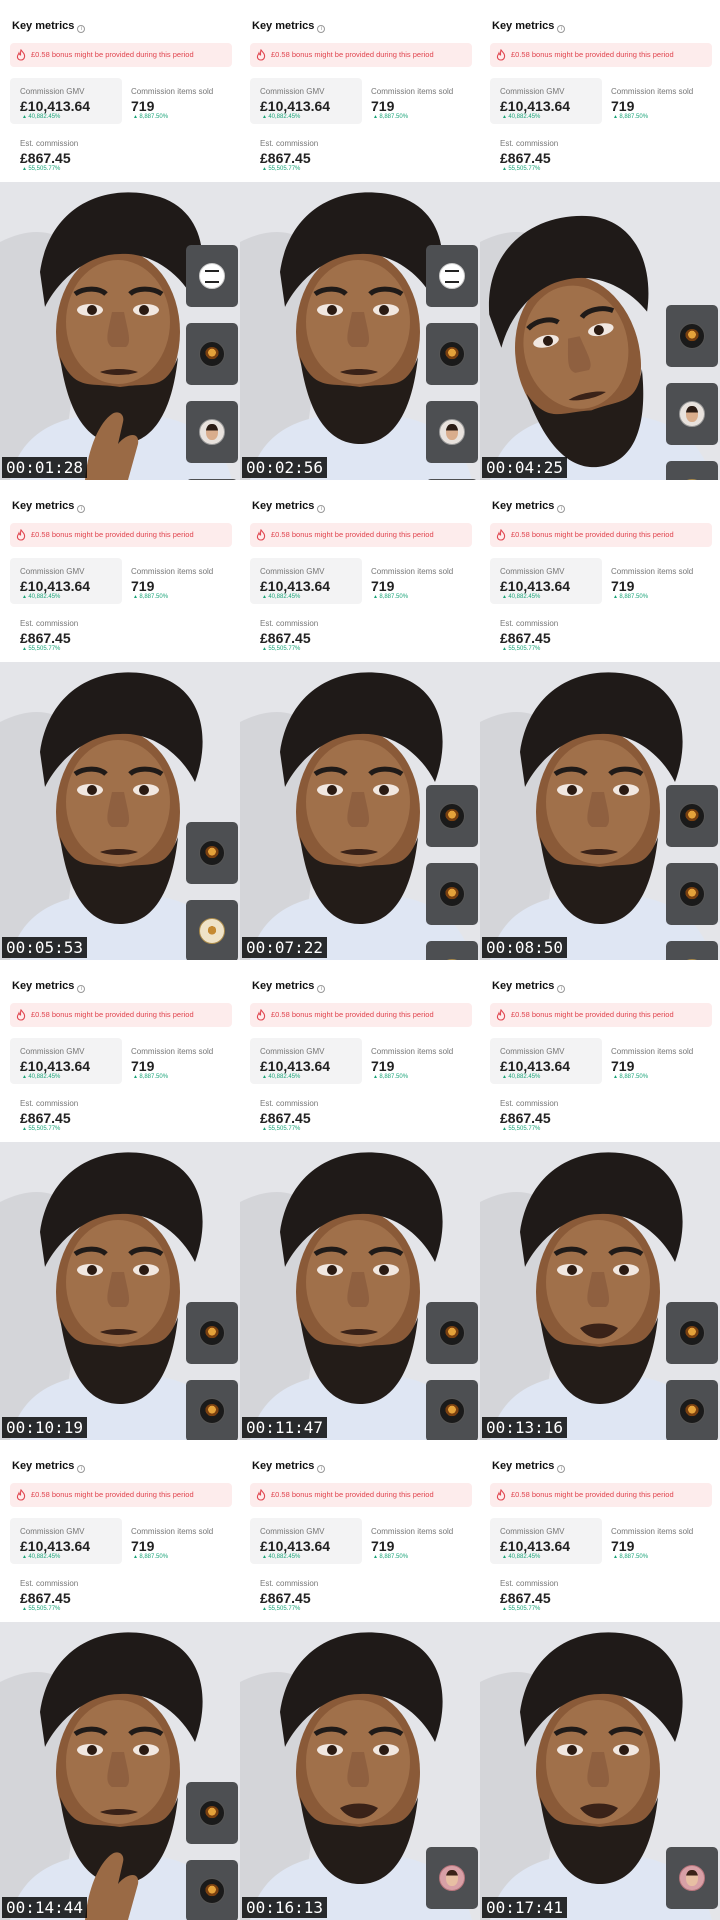 The width and height of the screenshot is (720, 1920). Describe the element at coordinates (600, 1291) in the screenshot. I see `presenter-video: 00:13:16` at that location.